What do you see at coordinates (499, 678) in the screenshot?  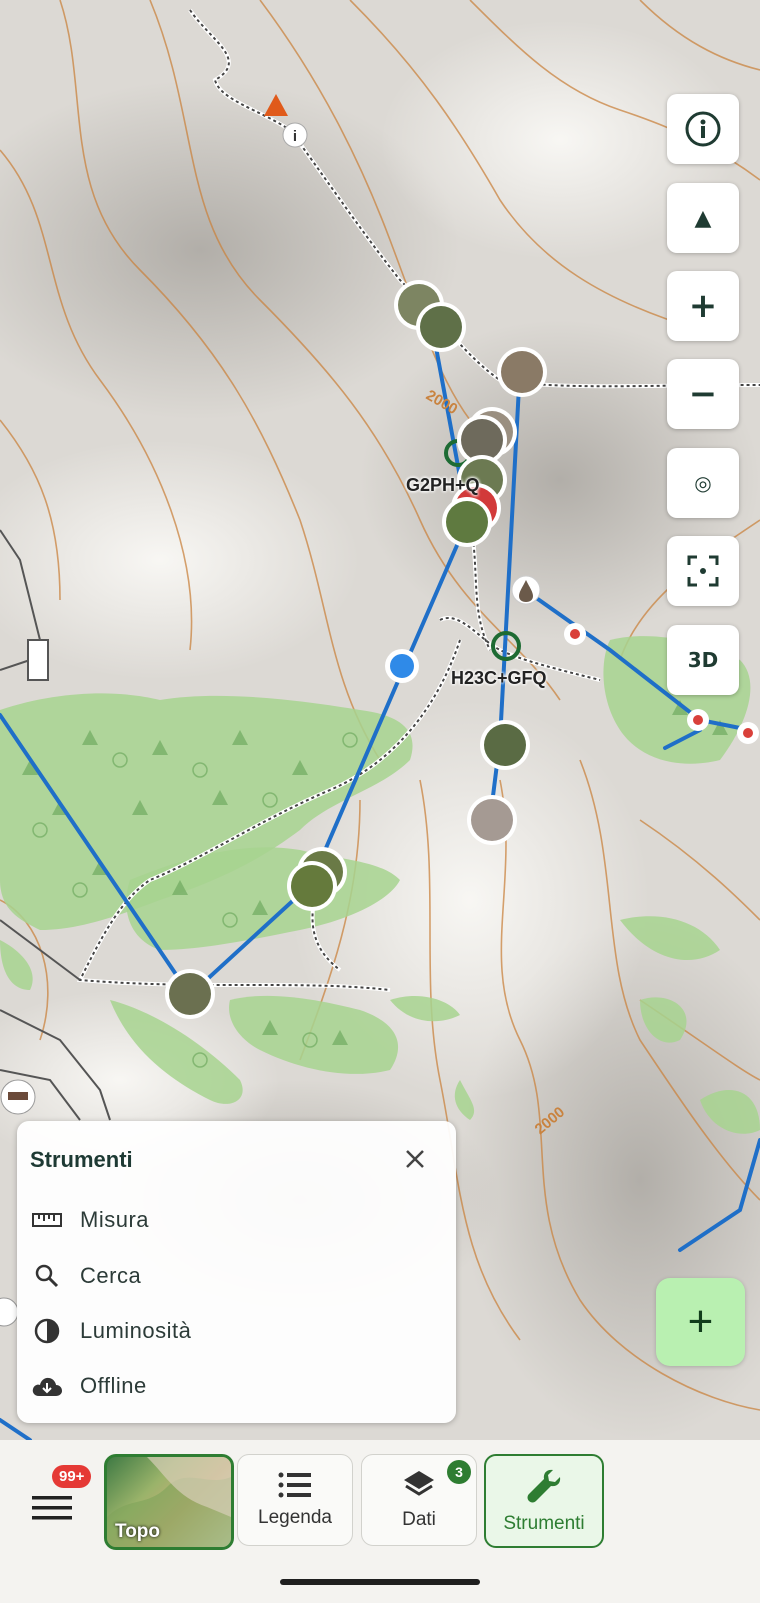 I see `plus-code-label-2: H23C+GFQ` at bounding box center [499, 678].